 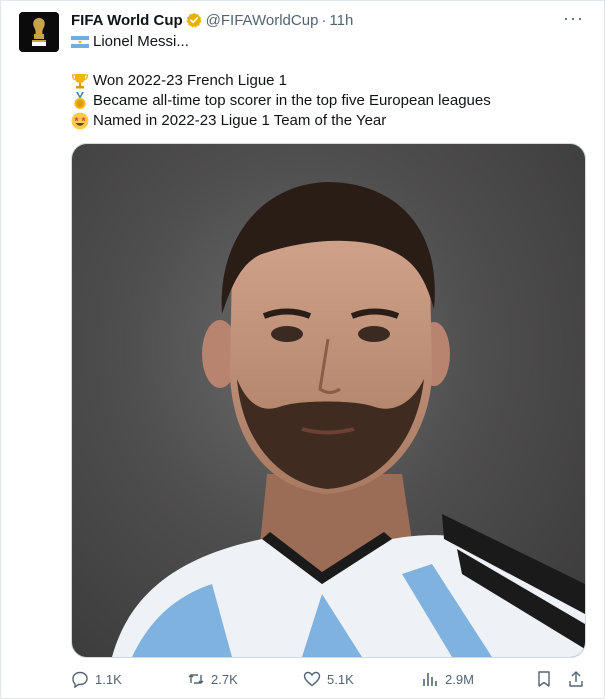 I want to click on like-button: 5.1K, so click(x=328, y=679).